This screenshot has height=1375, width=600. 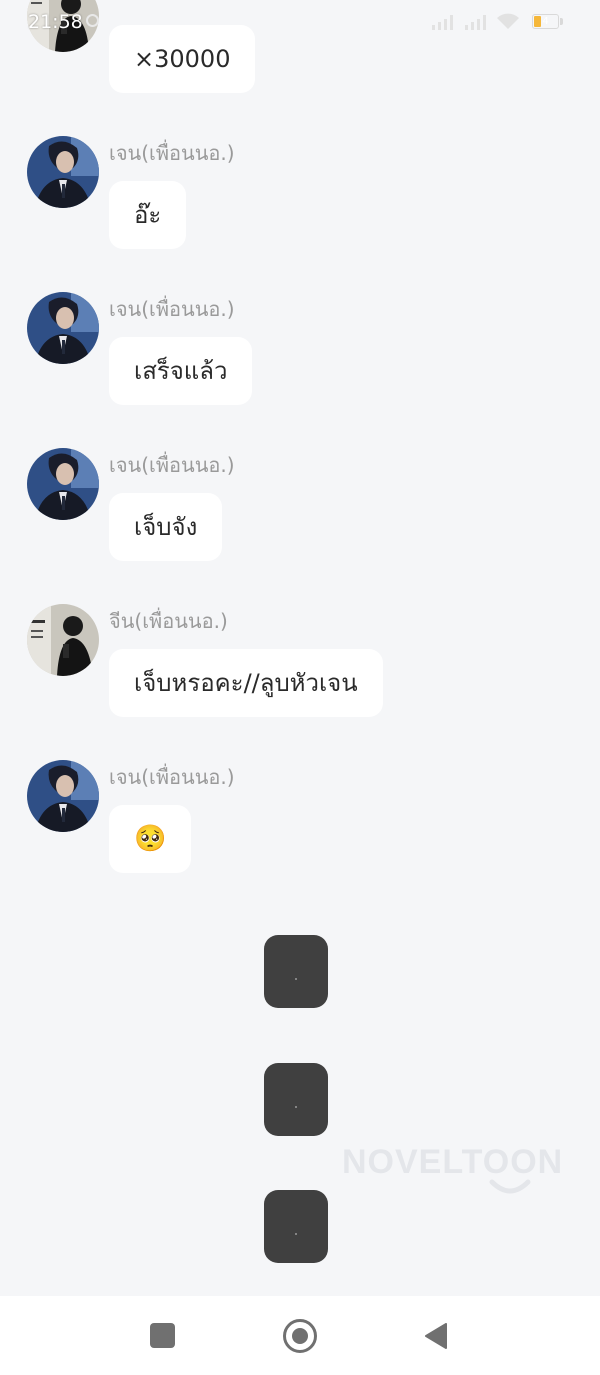 I want to click on navigation-bar, so click(x=300, y=1335).